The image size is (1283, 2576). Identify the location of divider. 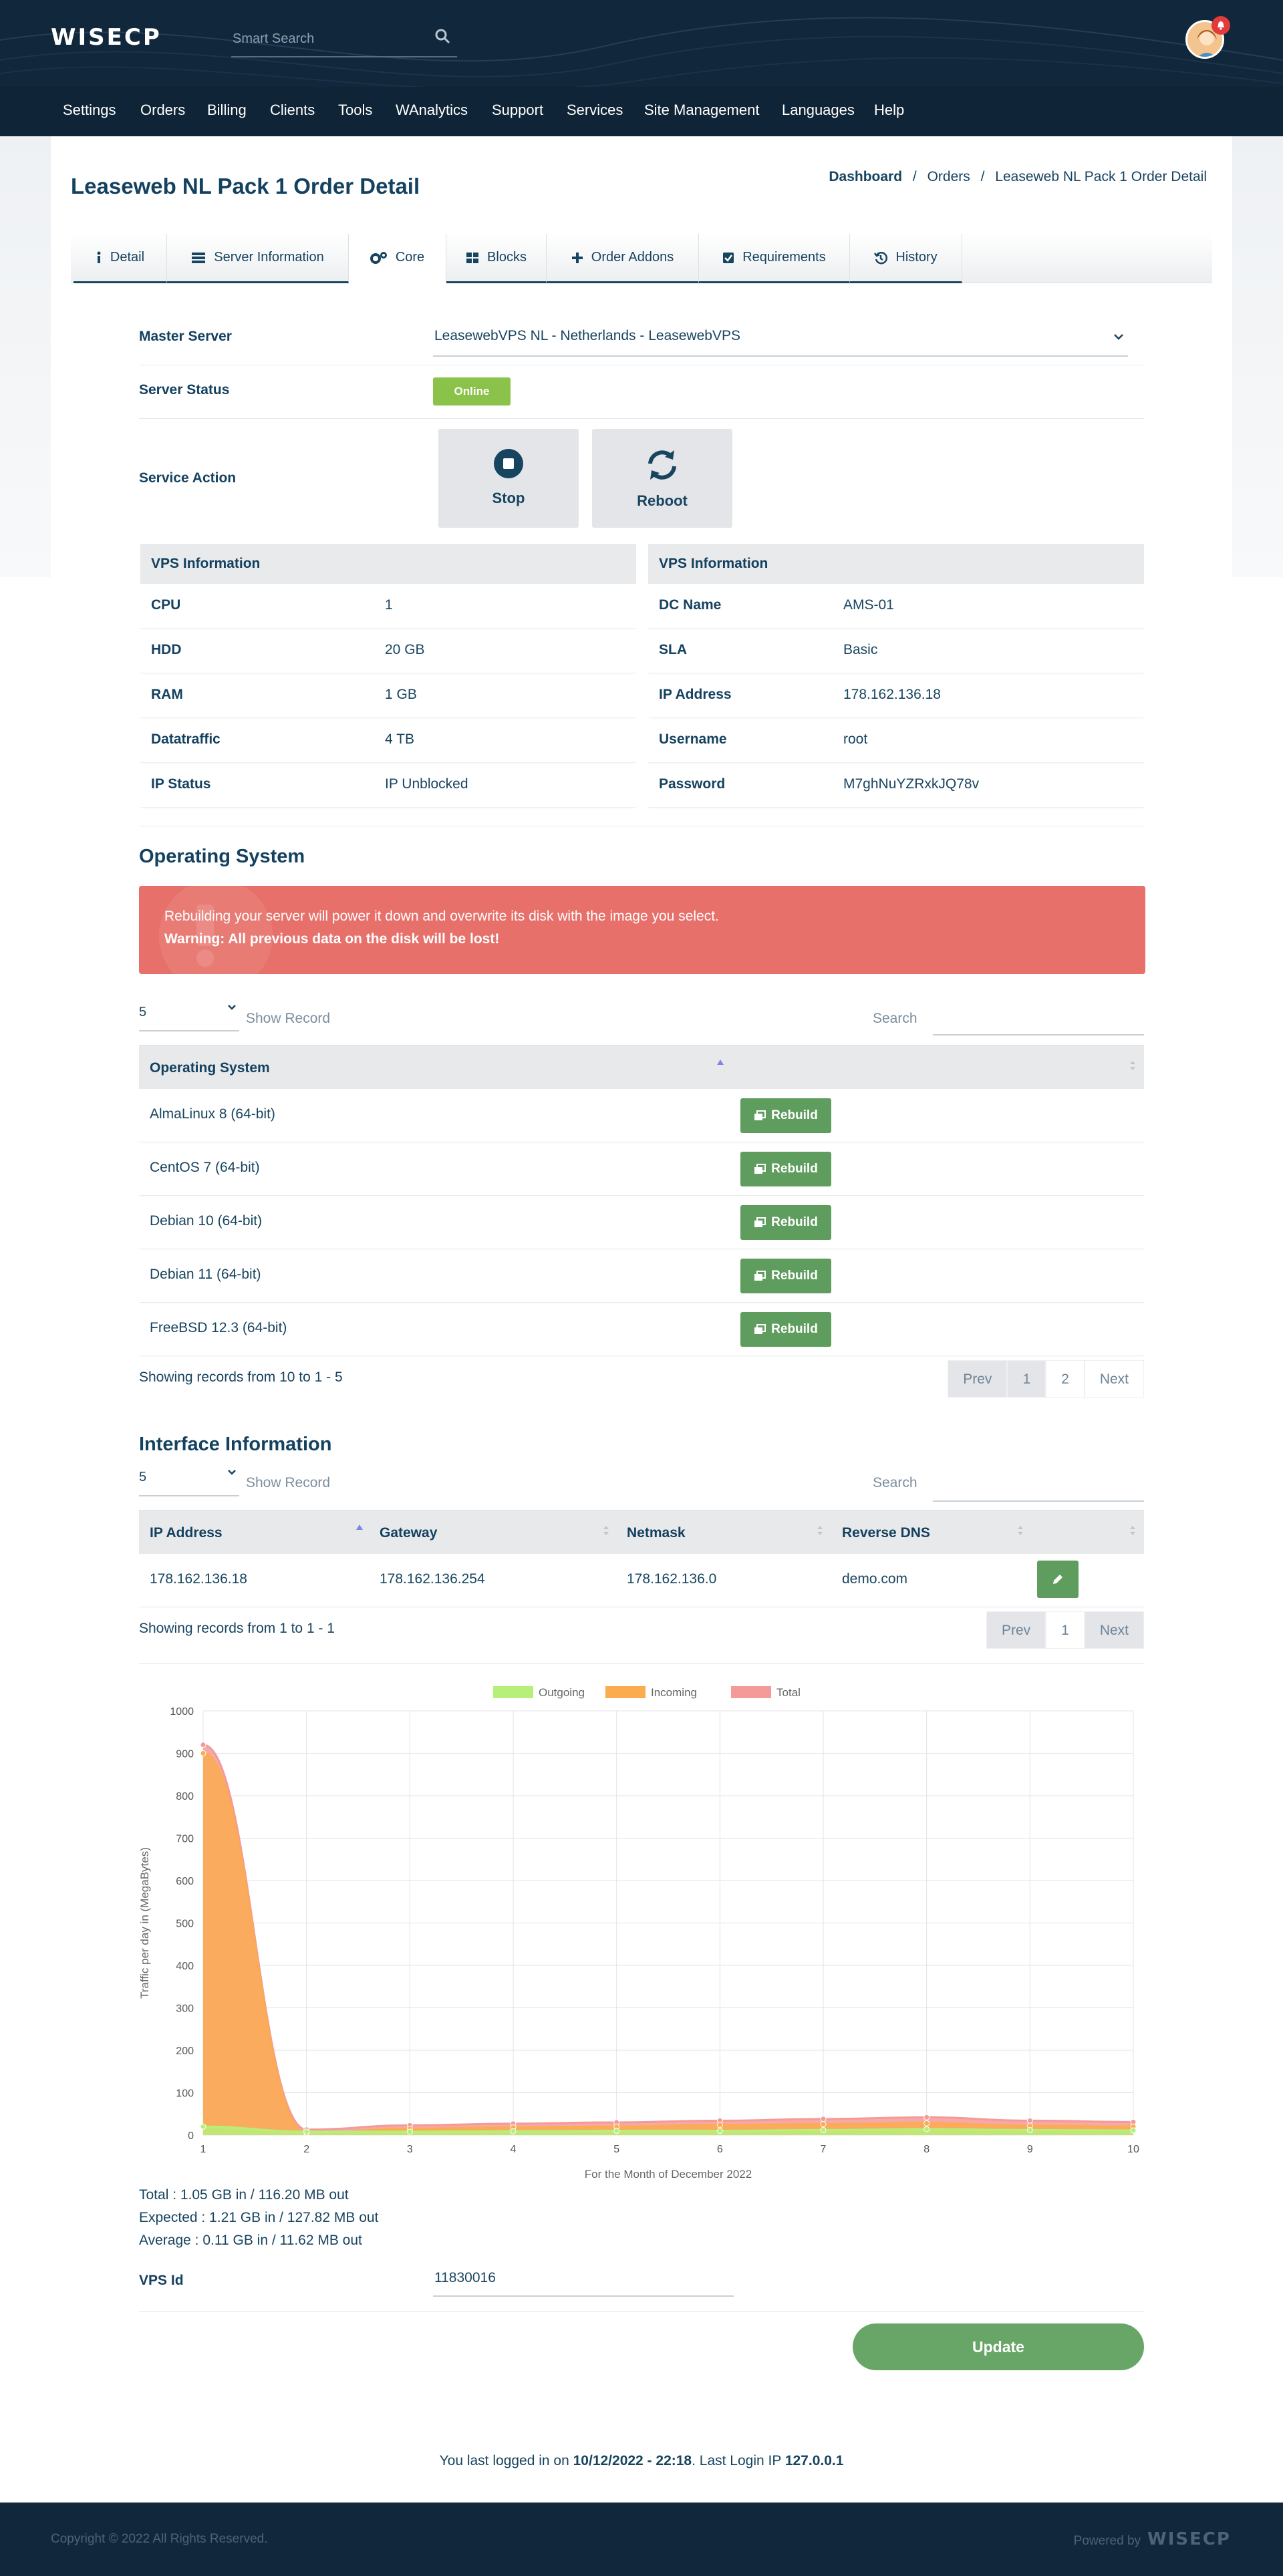
(641, 1663).